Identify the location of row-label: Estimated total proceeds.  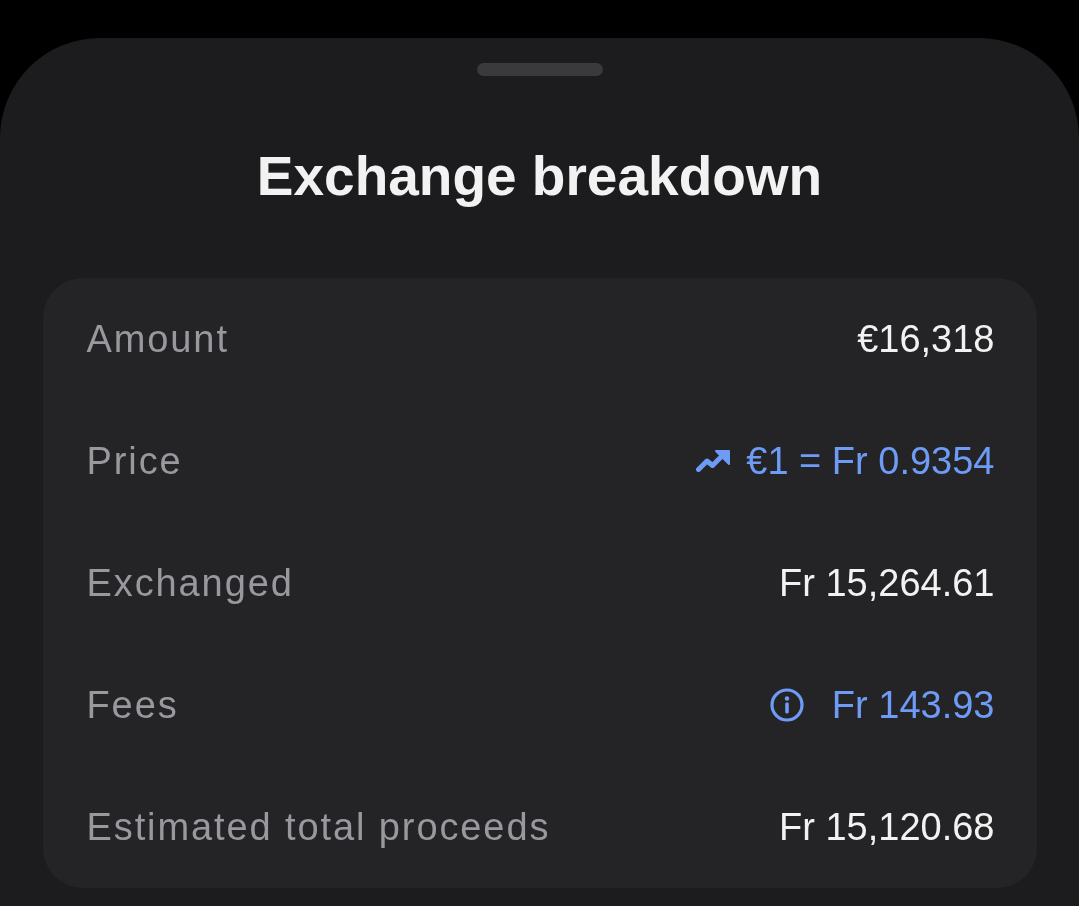
(318, 827).